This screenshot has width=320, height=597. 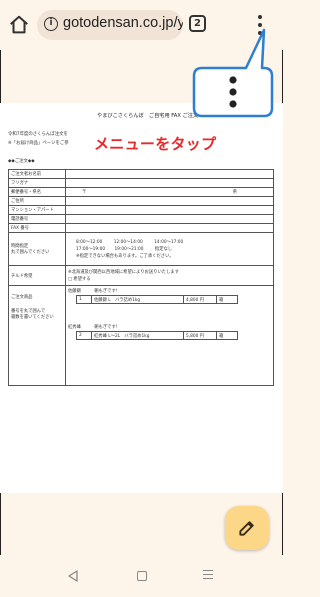 I want to click on system-nav-bar, so click(x=141, y=576).